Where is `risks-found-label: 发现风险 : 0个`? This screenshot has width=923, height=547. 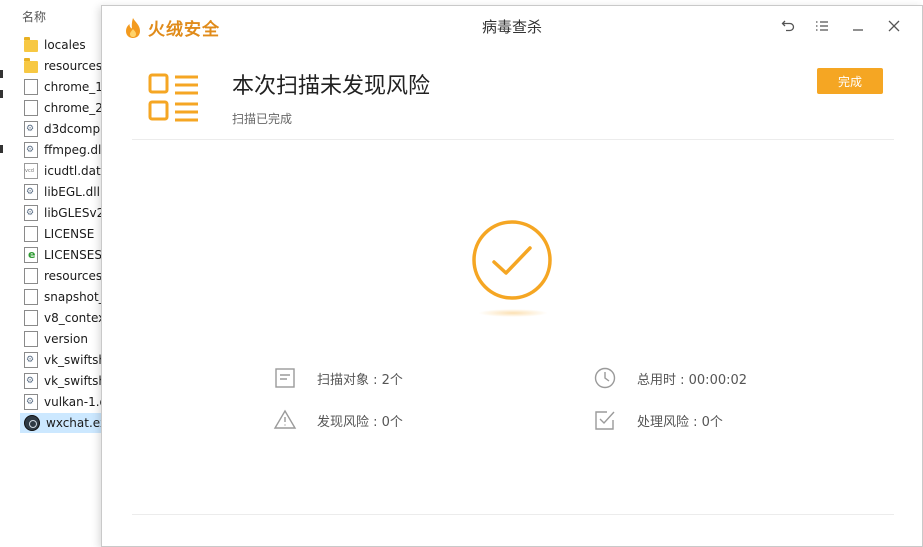
risks-found-label: 发现风险 : 0个 is located at coordinates (360, 422).